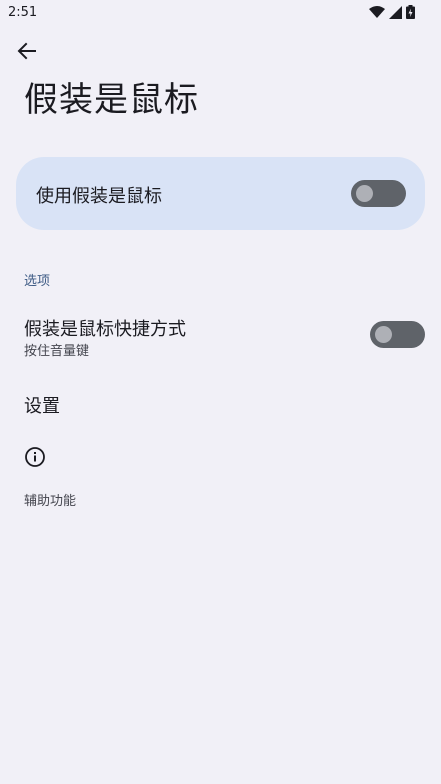  I want to click on signal-icon, so click(395, 12).